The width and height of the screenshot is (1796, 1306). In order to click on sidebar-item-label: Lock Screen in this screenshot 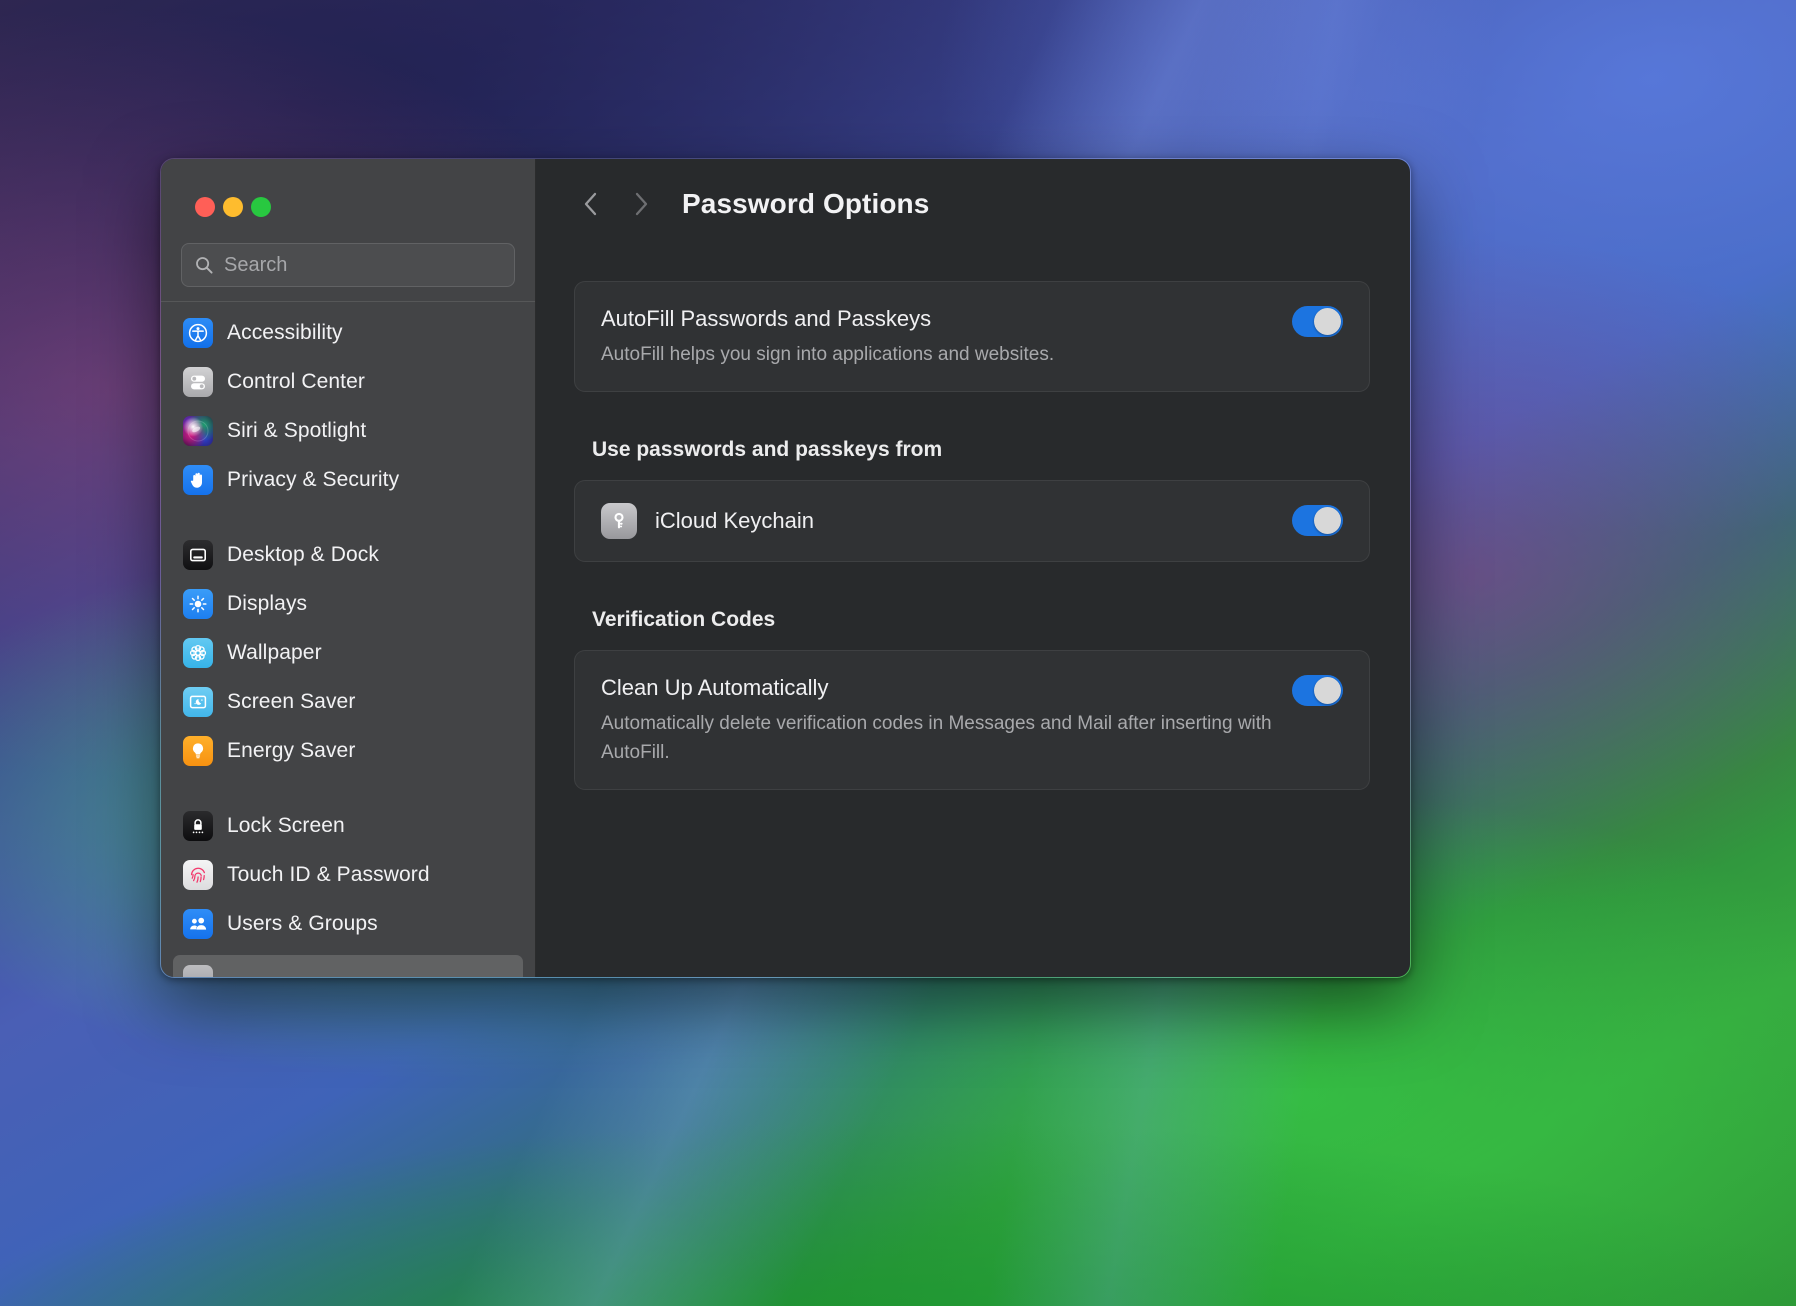, I will do `click(286, 825)`.